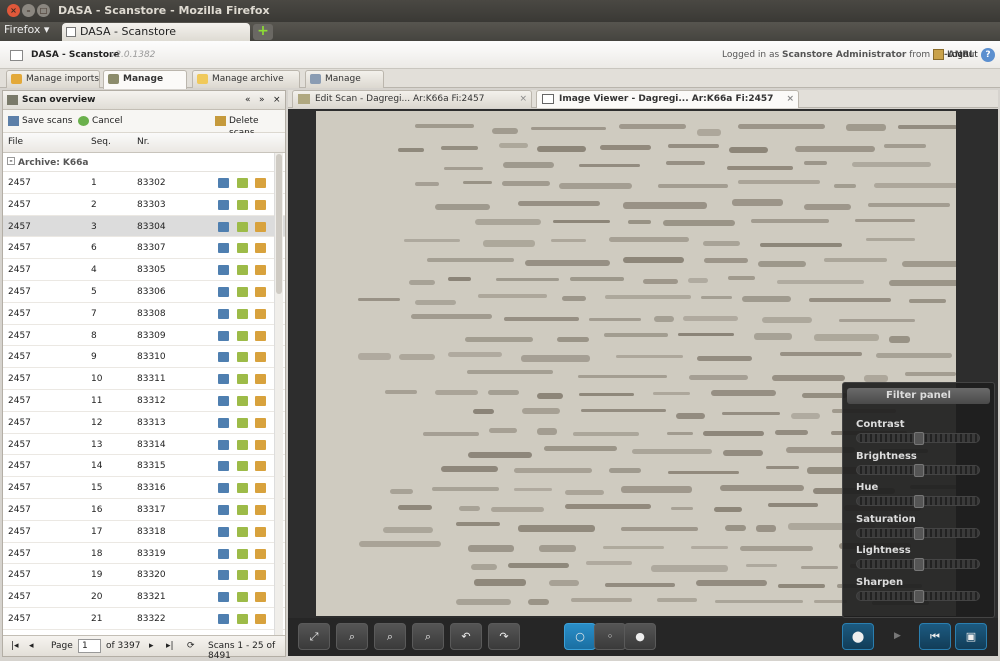 The image size is (1000, 661). What do you see at coordinates (13, 10) in the screenshot?
I see `close-window-icon: ×` at bounding box center [13, 10].